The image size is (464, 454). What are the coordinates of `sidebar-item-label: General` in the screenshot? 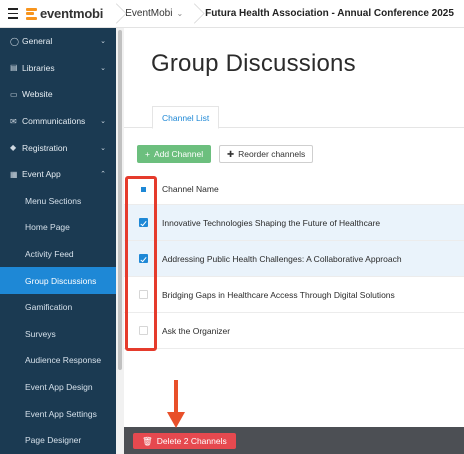 It's located at (37, 41).